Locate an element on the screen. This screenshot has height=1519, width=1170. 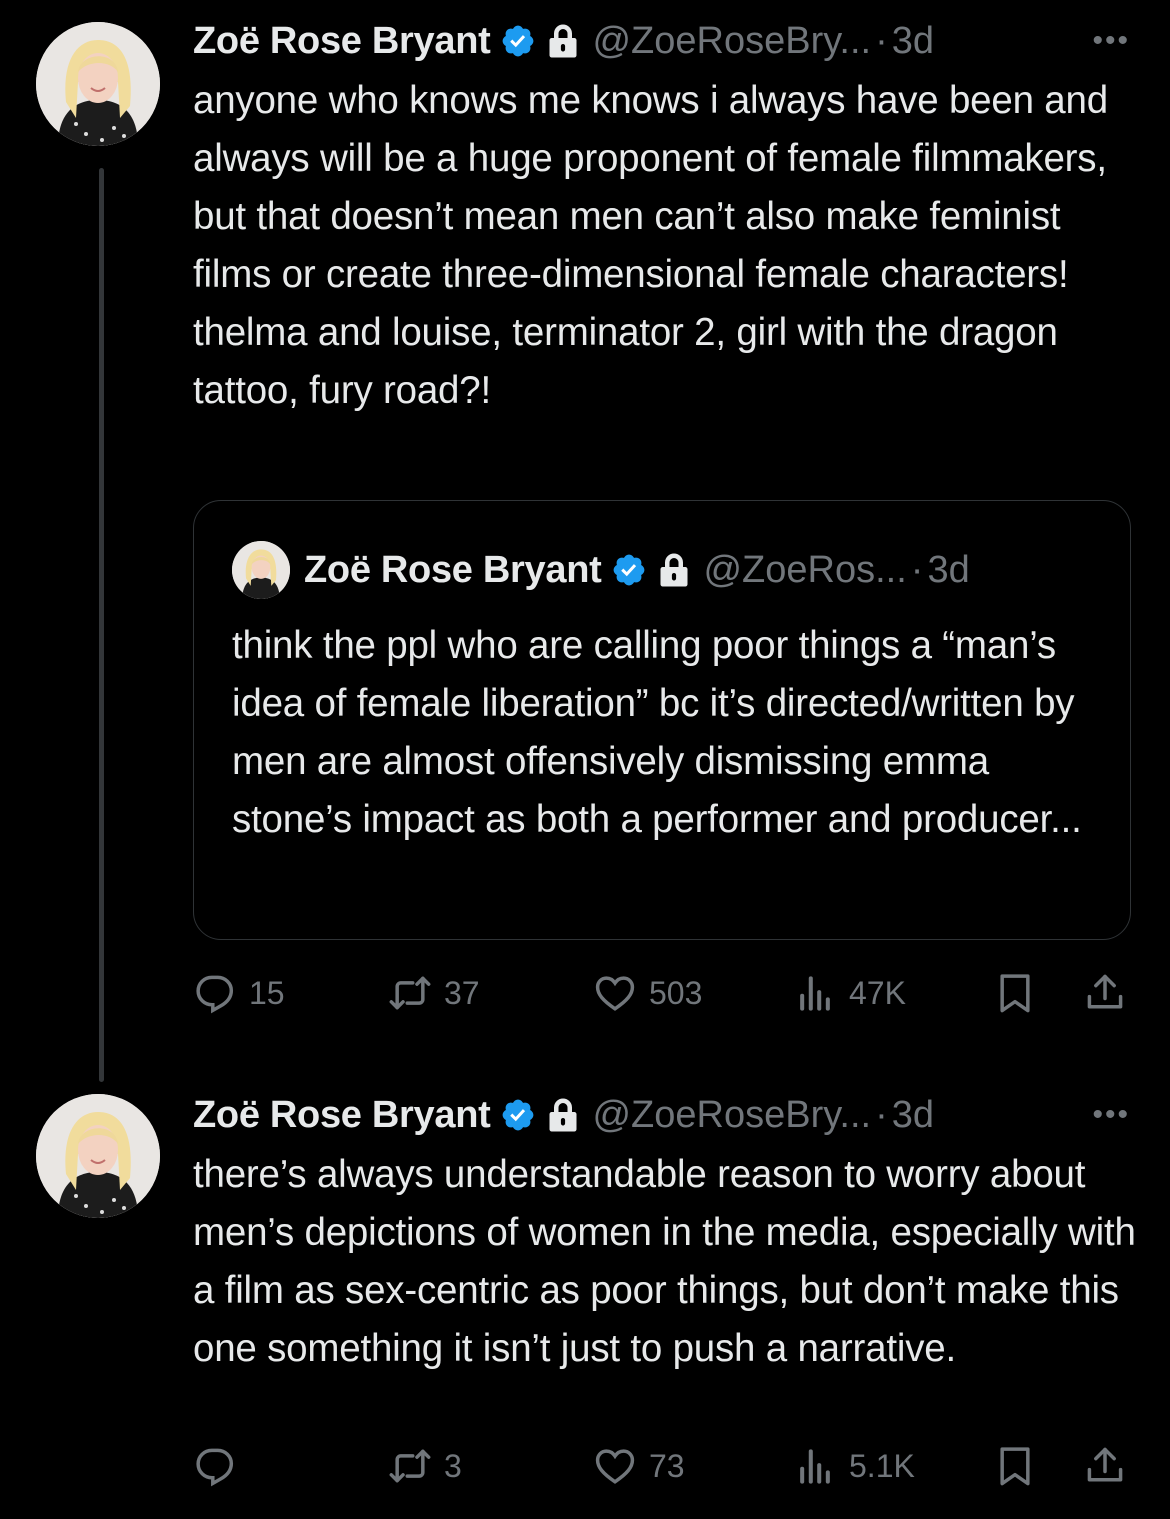
views-button: 5.1K is located at coordinates (854, 1466).